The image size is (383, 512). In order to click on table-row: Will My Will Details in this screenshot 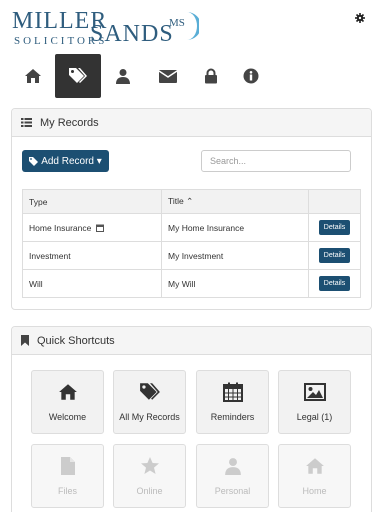, I will do `click(191, 283)`.